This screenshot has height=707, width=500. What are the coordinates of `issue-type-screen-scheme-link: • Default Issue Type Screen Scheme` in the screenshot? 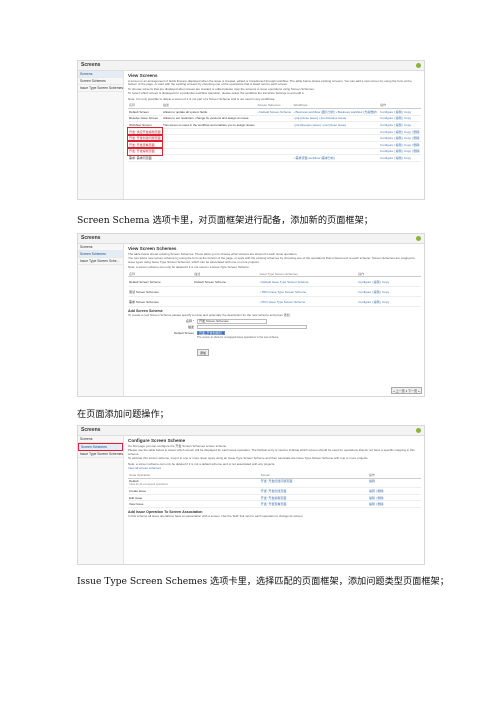 It's located at (308, 282).